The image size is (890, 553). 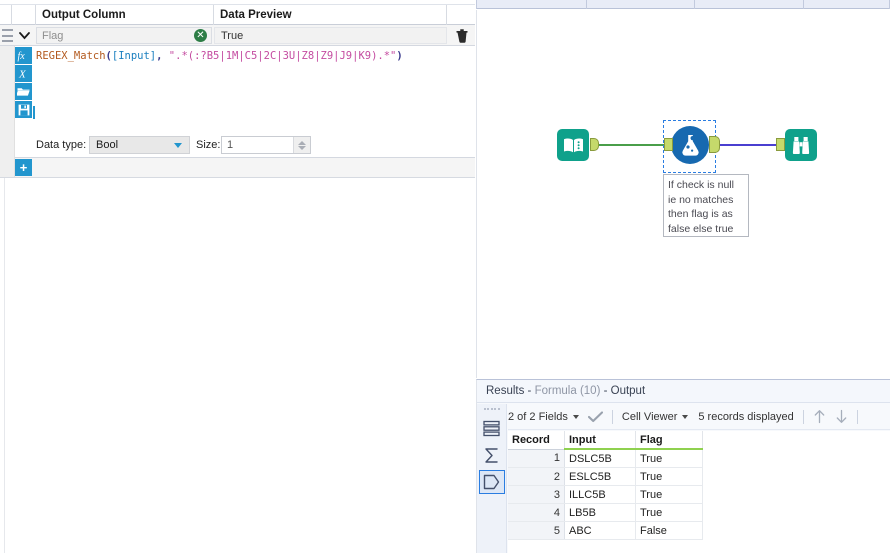 I want to click on floppy-glyph, so click(x=23, y=109).